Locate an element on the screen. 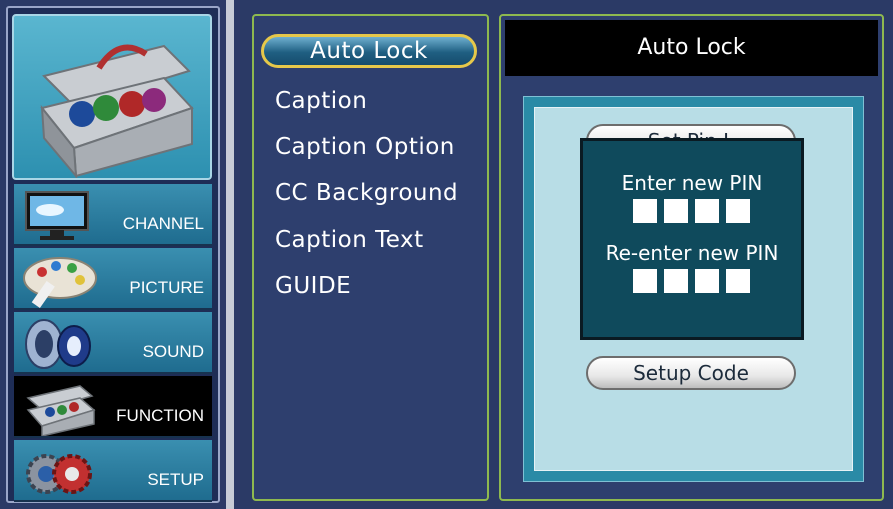  setup-code-label: Setup Code is located at coordinates (691, 373).